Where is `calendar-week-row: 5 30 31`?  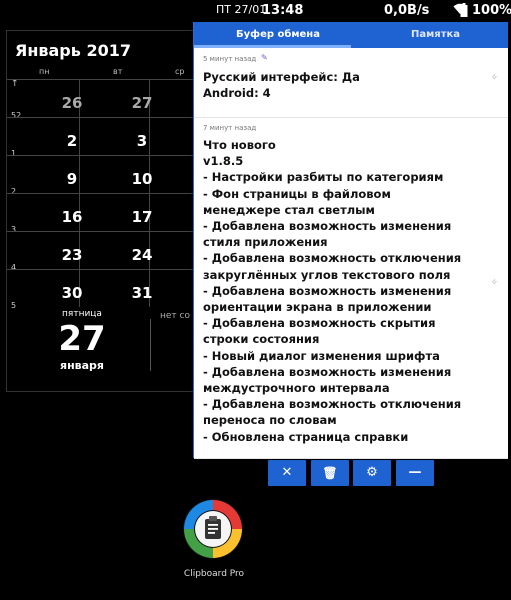
calendar-week-row: 5 30 31 is located at coordinates (100, 291).